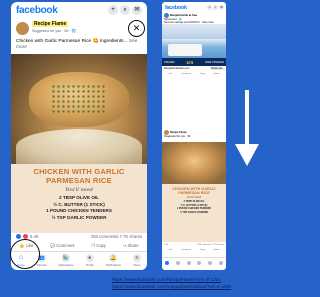  Describe the element at coordinates (194, 163) in the screenshot. I see `food-photo` at that location.